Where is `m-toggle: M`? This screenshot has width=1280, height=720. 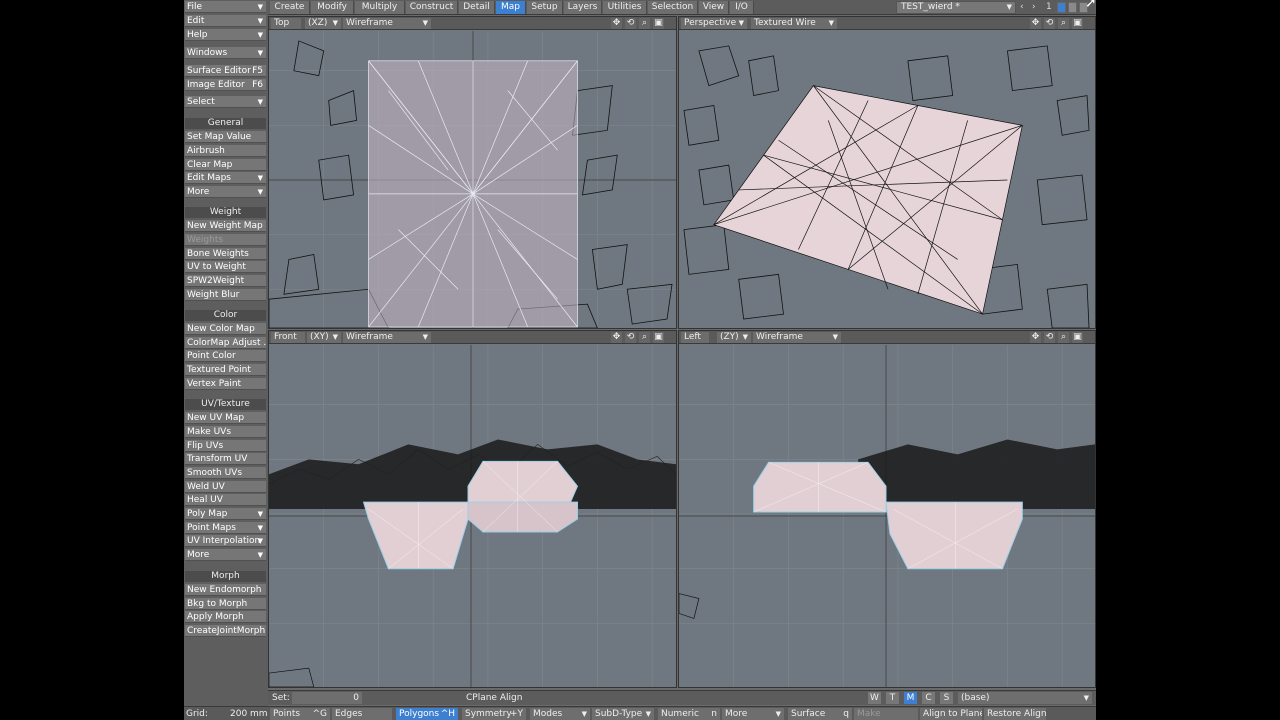
m-toggle: M is located at coordinates (910, 698).